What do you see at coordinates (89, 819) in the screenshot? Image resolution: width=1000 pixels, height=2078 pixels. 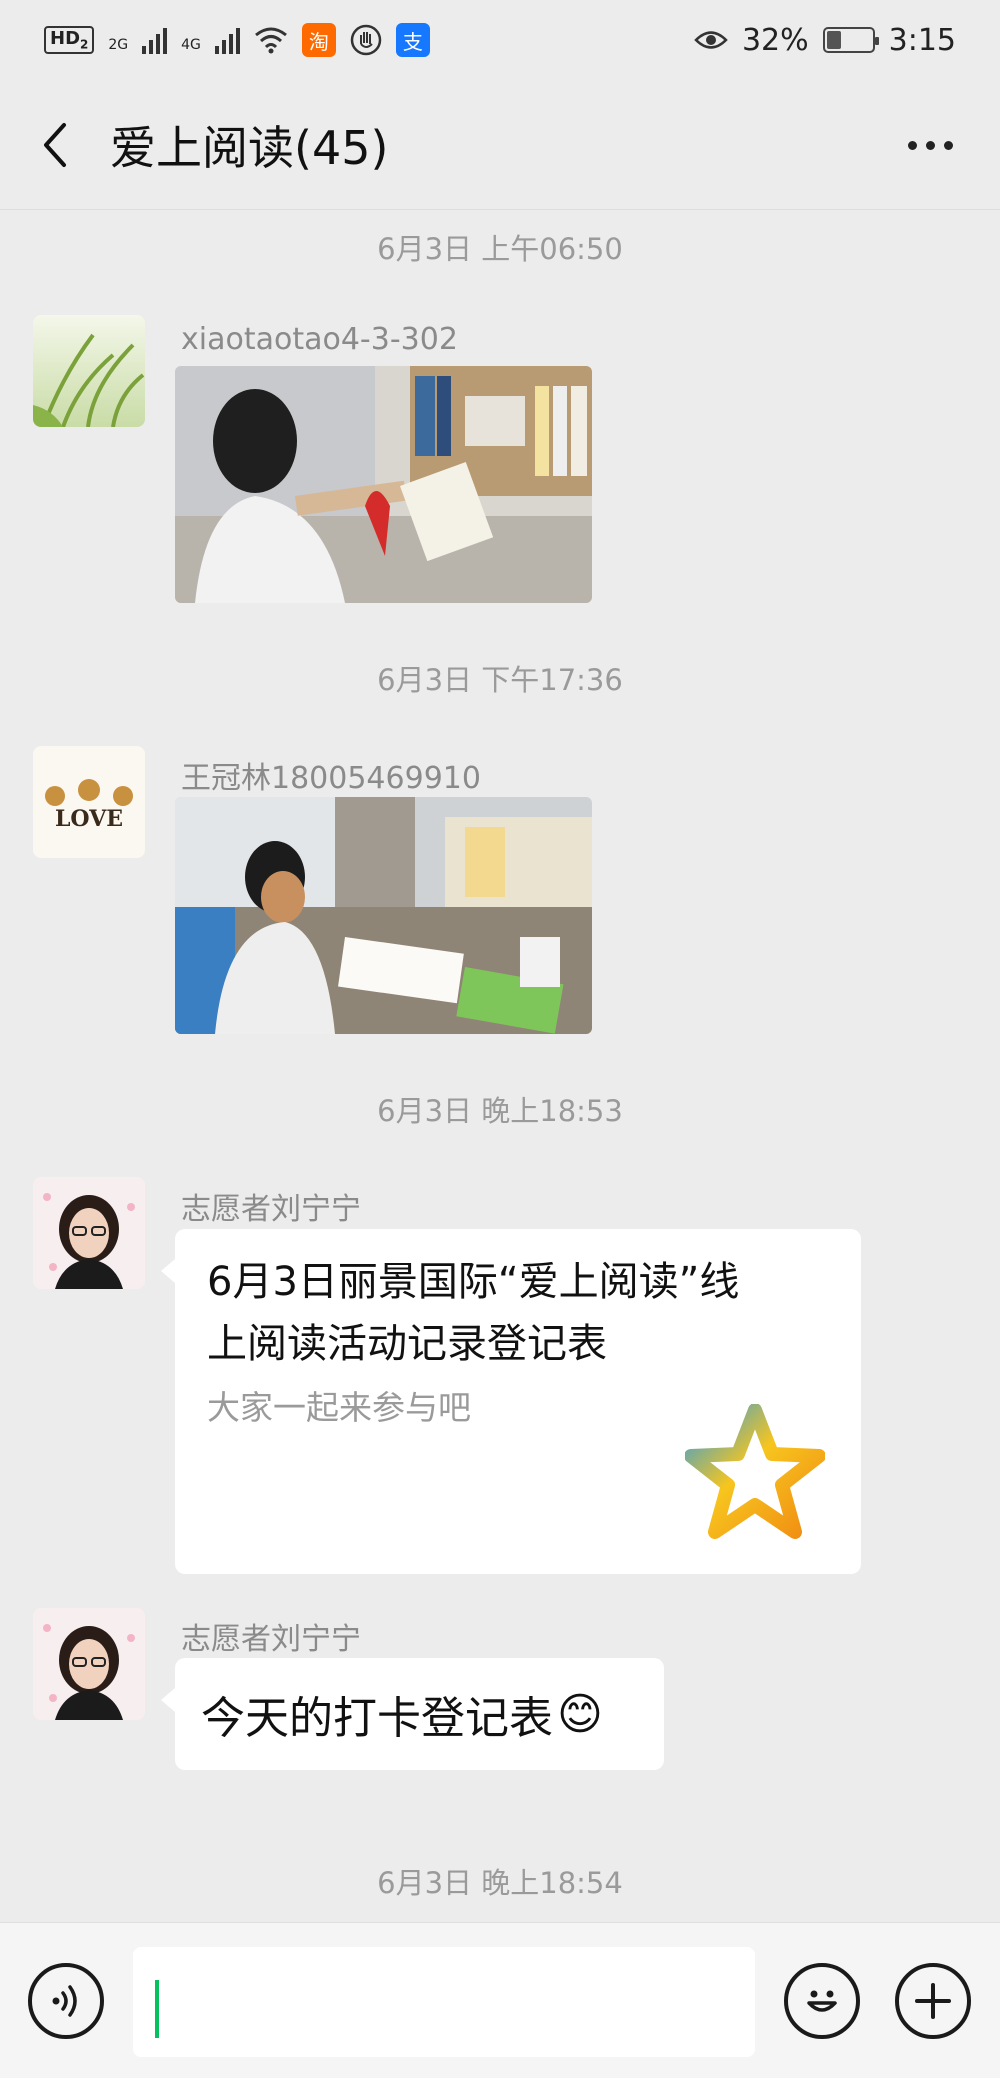 I see `avatar-love-text: LOVE` at bounding box center [89, 819].